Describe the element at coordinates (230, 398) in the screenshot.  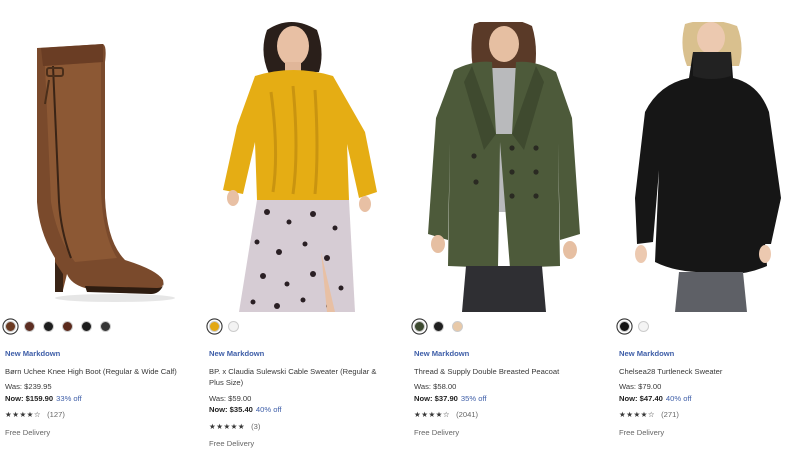
I see `original-price: Was: $59.00` at that location.